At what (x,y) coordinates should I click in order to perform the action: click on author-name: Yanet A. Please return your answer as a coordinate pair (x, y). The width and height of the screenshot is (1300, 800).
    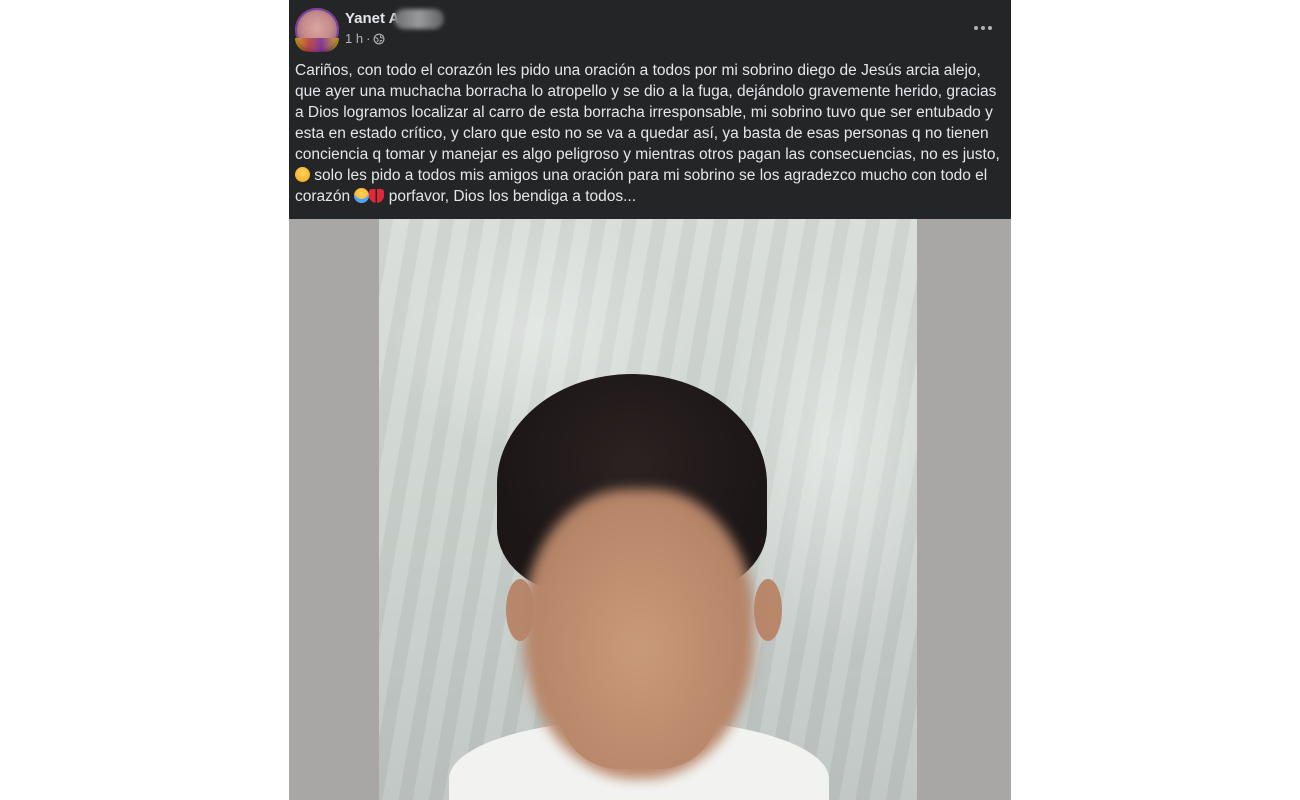
    Looking at the image, I should click on (372, 18).